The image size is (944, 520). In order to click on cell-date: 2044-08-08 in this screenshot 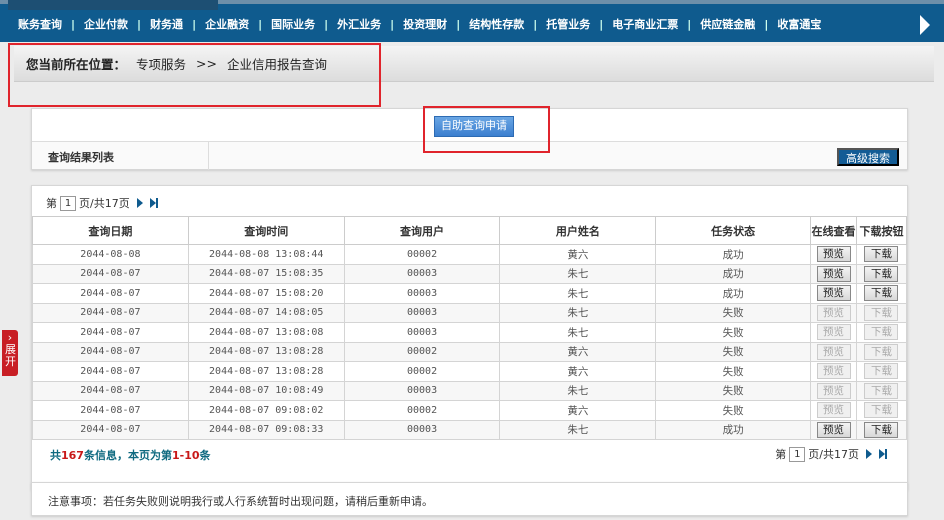, I will do `click(110, 254)`.